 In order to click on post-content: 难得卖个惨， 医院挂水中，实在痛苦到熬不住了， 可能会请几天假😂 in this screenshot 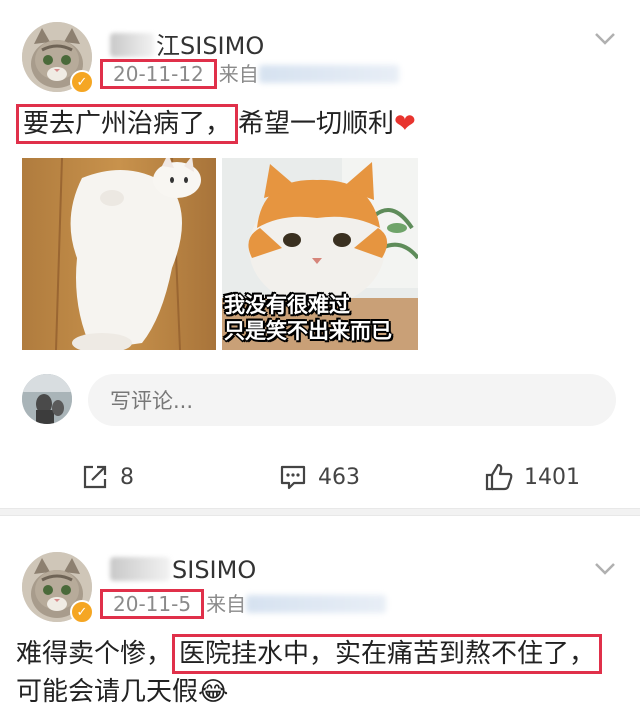, I will do `click(323, 672)`.